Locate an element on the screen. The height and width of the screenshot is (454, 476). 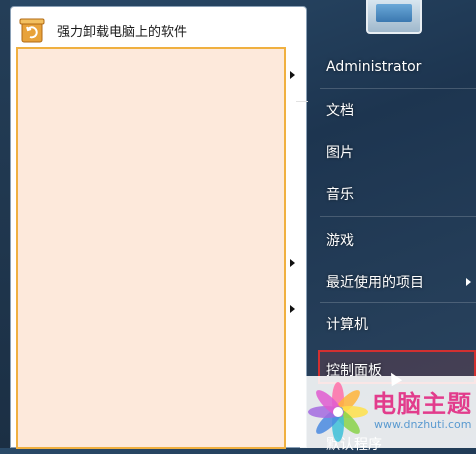
menu-item-recent-items: 最近使用的项目 is located at coordinates (375, 282).